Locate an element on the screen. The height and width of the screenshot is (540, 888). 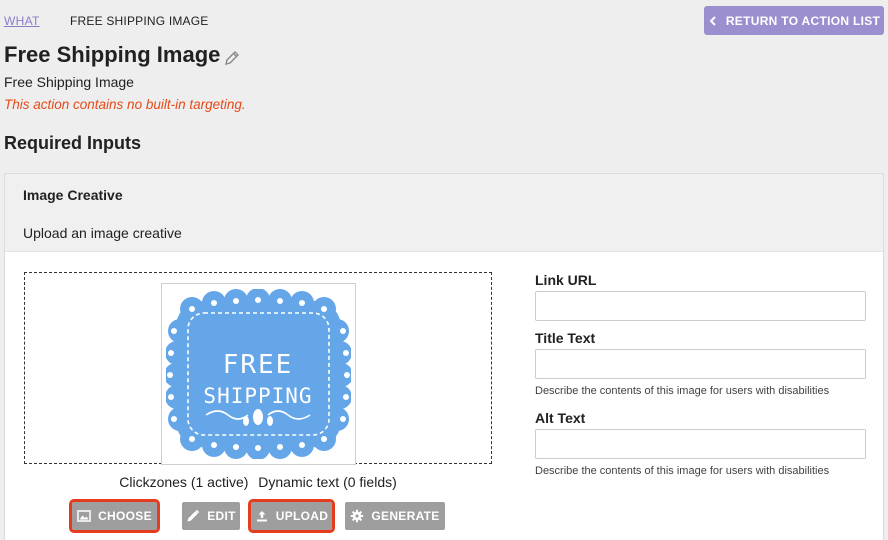
page-title-text: Free Shipping Image is located at coordinates (112, 54).